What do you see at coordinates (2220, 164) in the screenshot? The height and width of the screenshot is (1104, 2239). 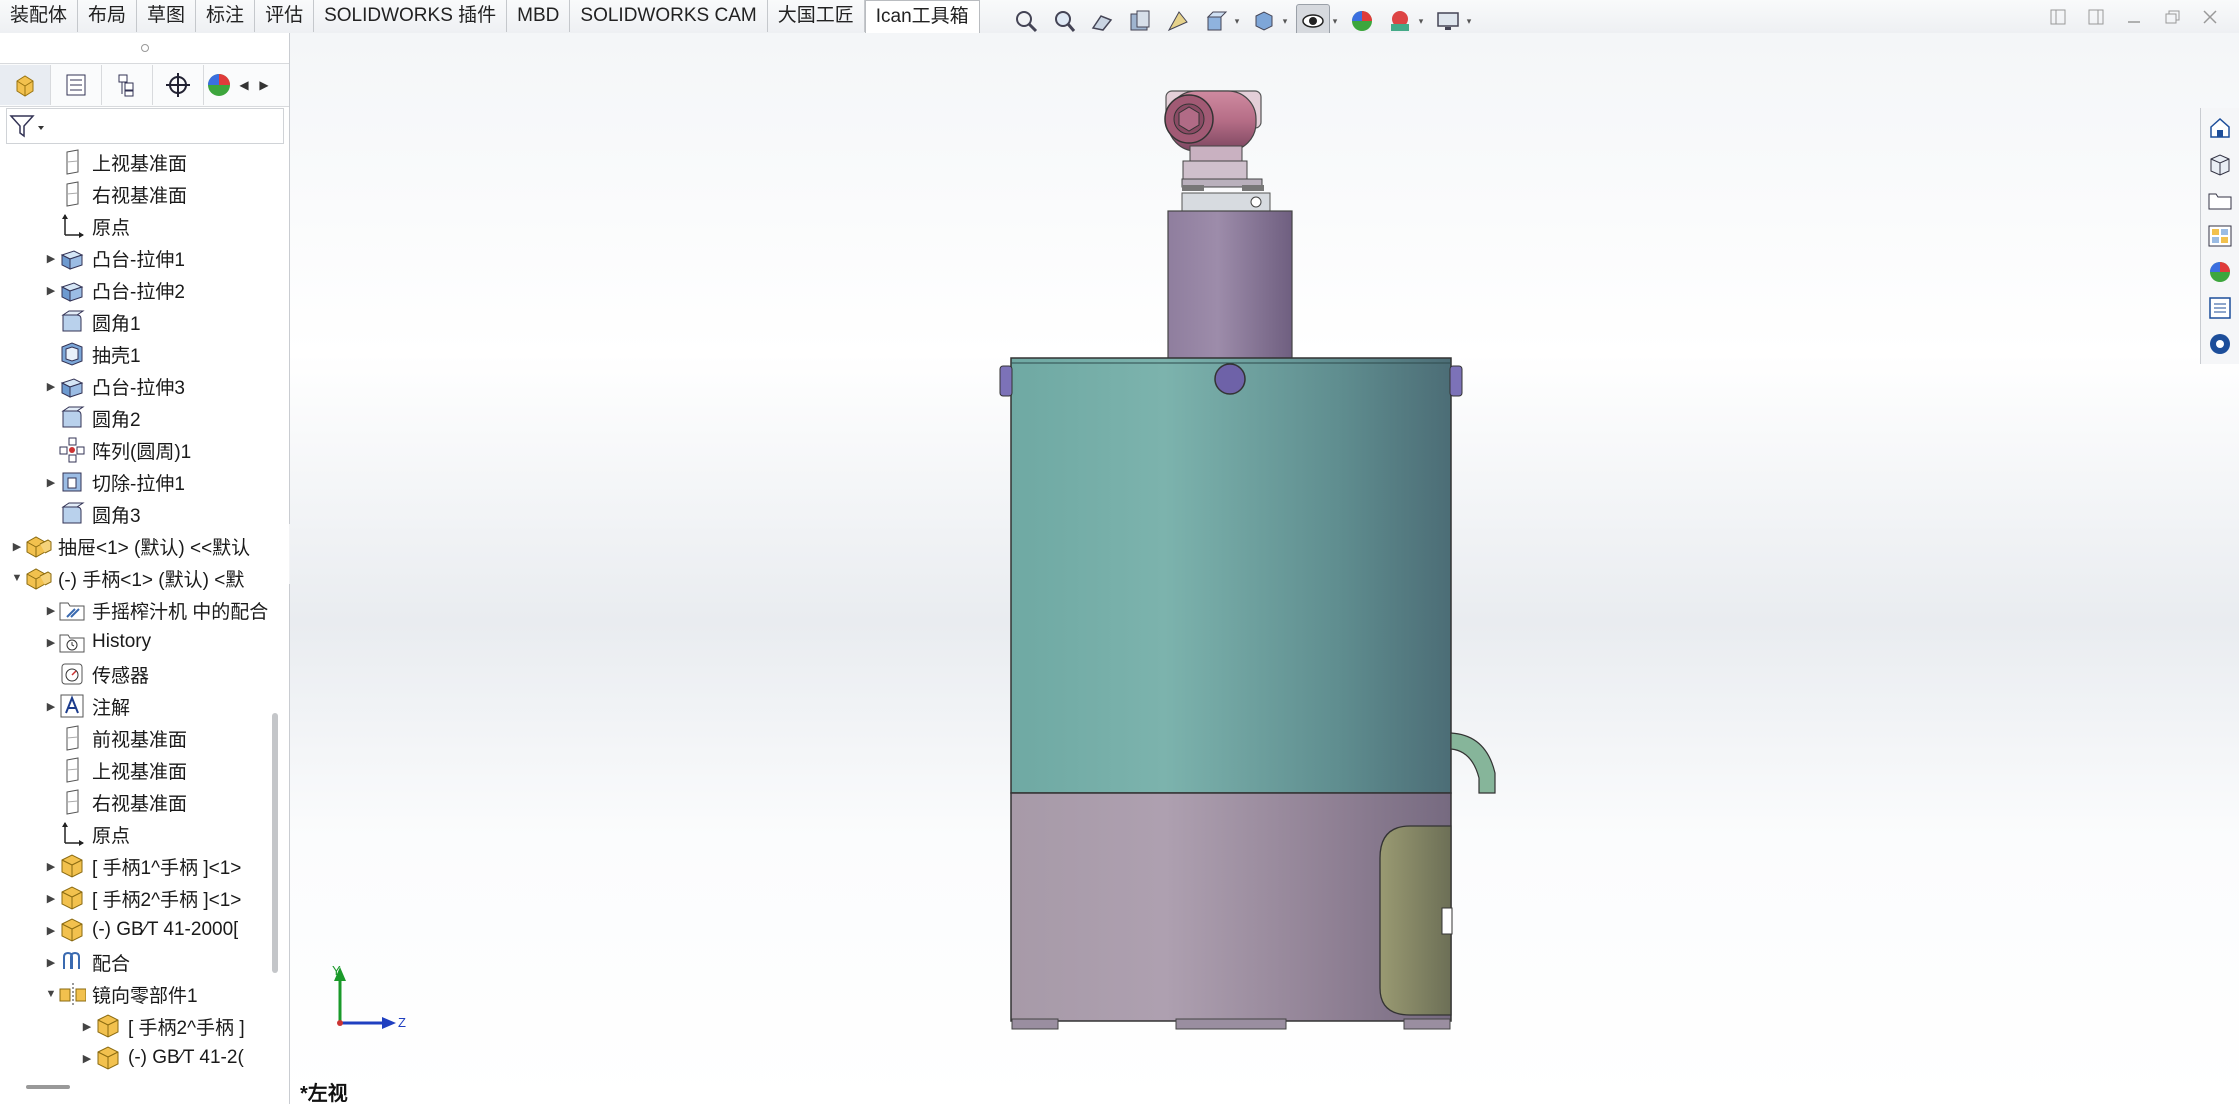 I see `design-library-icon` at bounding box center [2220, 164].